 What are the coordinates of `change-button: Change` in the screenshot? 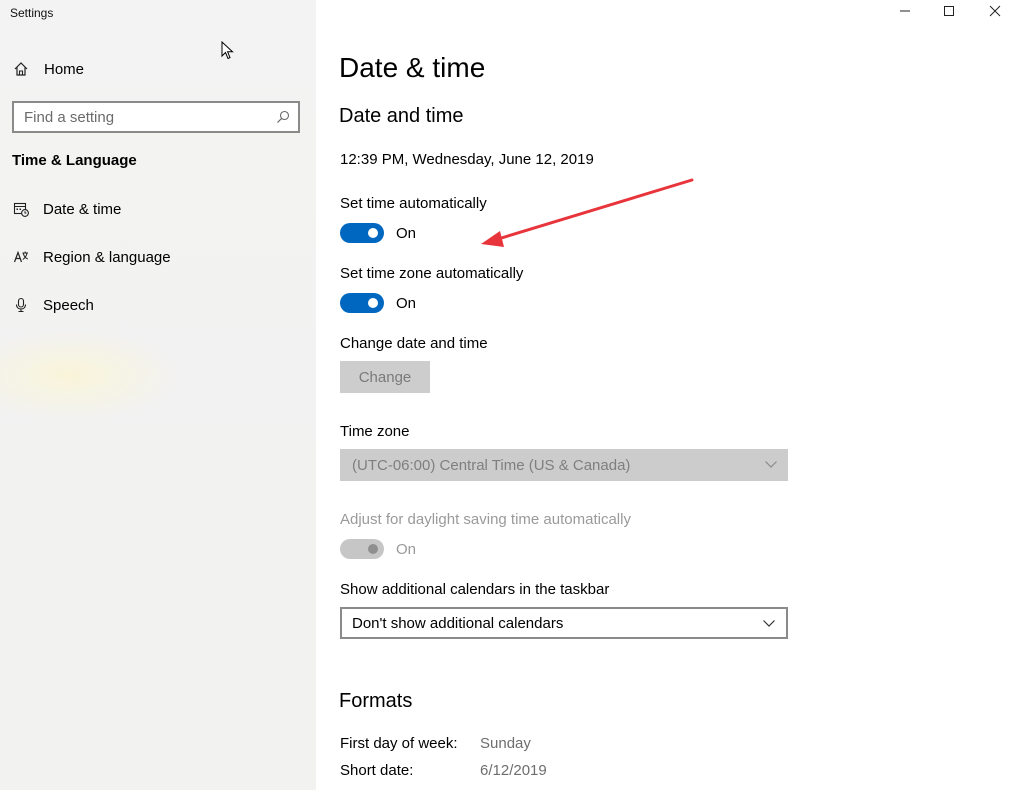 It's located at (385, 377).